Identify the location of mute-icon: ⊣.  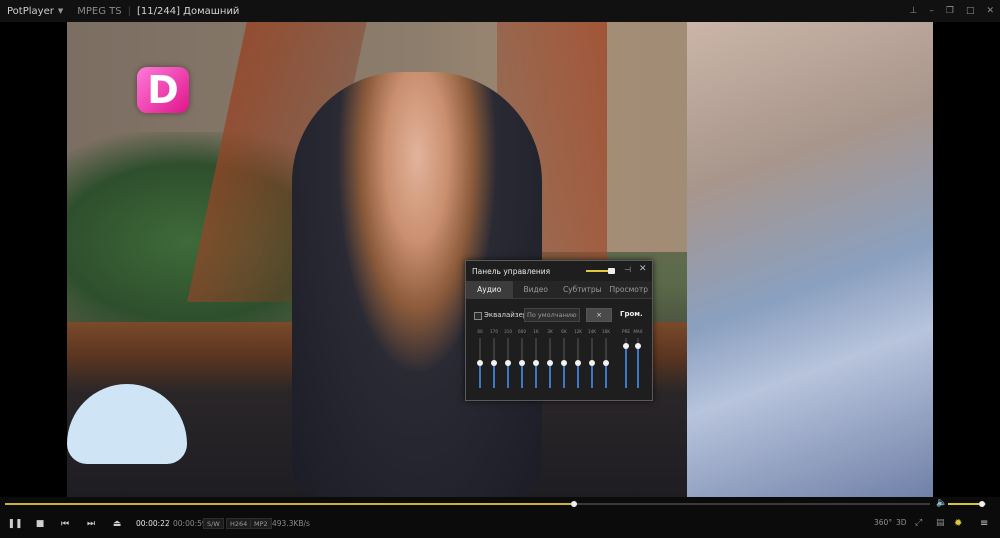
(627, 269).